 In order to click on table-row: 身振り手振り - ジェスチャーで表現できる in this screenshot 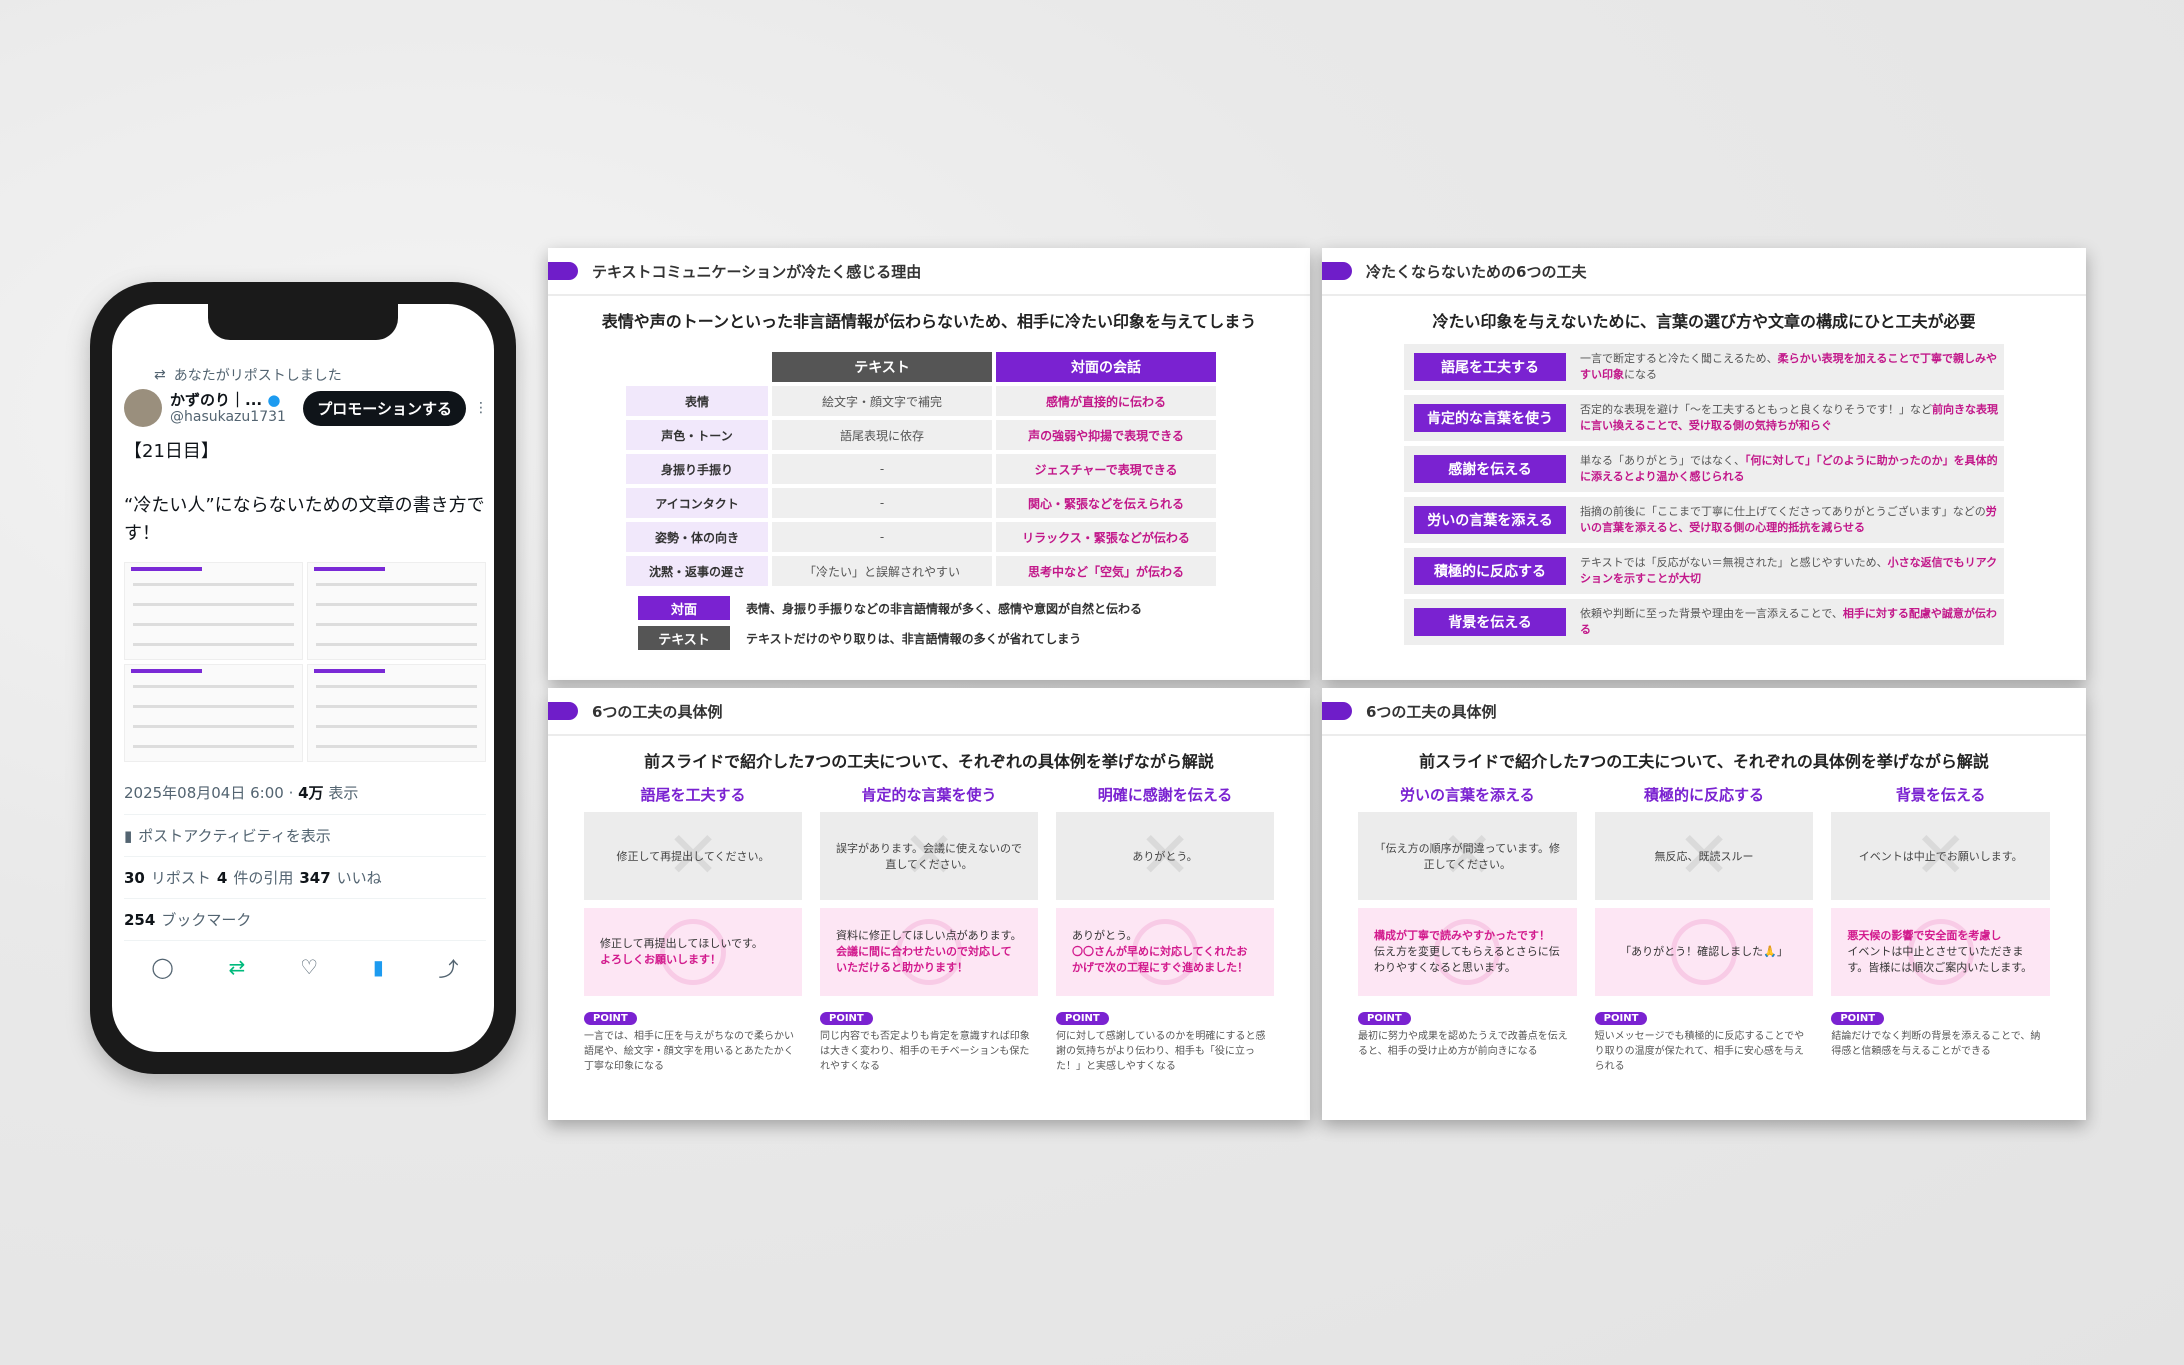, I will do `click(921, 469)`.